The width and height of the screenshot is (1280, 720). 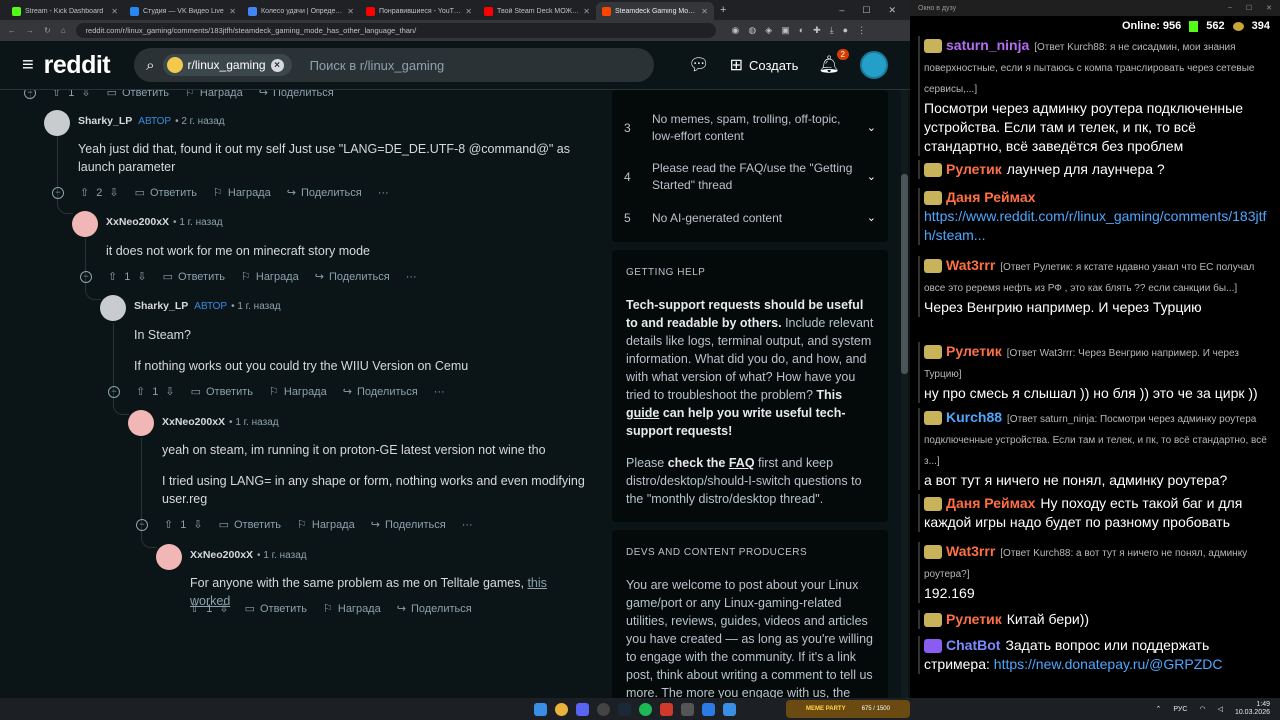 What do you see at coordinates (750, 218) in the screenshot?
I see `rule-item: 5 No AI-generated content ⌄` at bounding box center [750, 218].